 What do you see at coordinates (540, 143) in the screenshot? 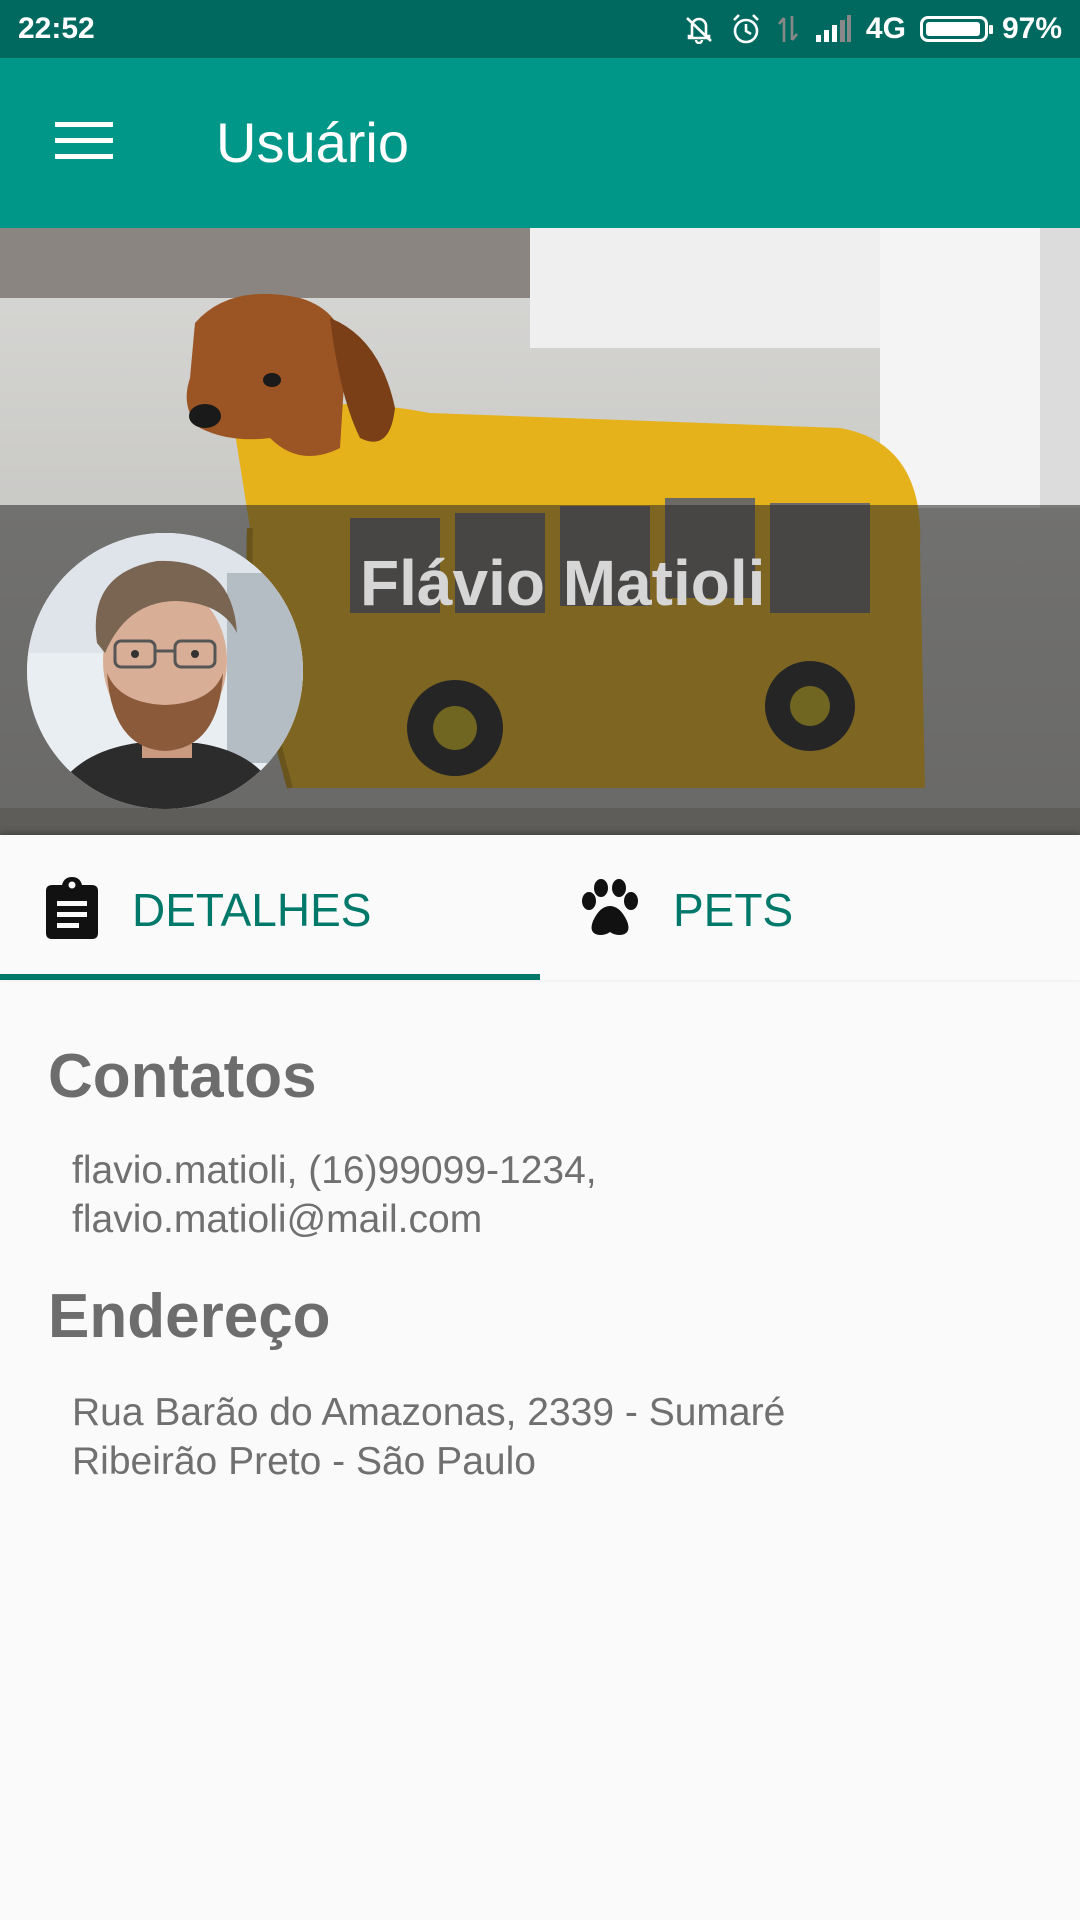
I see `app-bar: Usuário` at bounding box center [540, 143].